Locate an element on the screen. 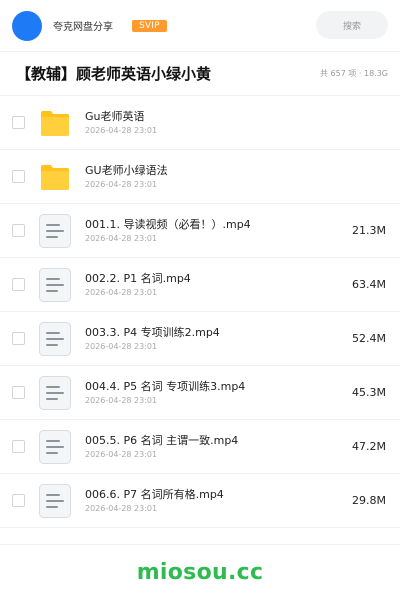 This screenshot has height=600, width=400. file-name: GU老师小绿语法 is located at coordinates (126, 170).